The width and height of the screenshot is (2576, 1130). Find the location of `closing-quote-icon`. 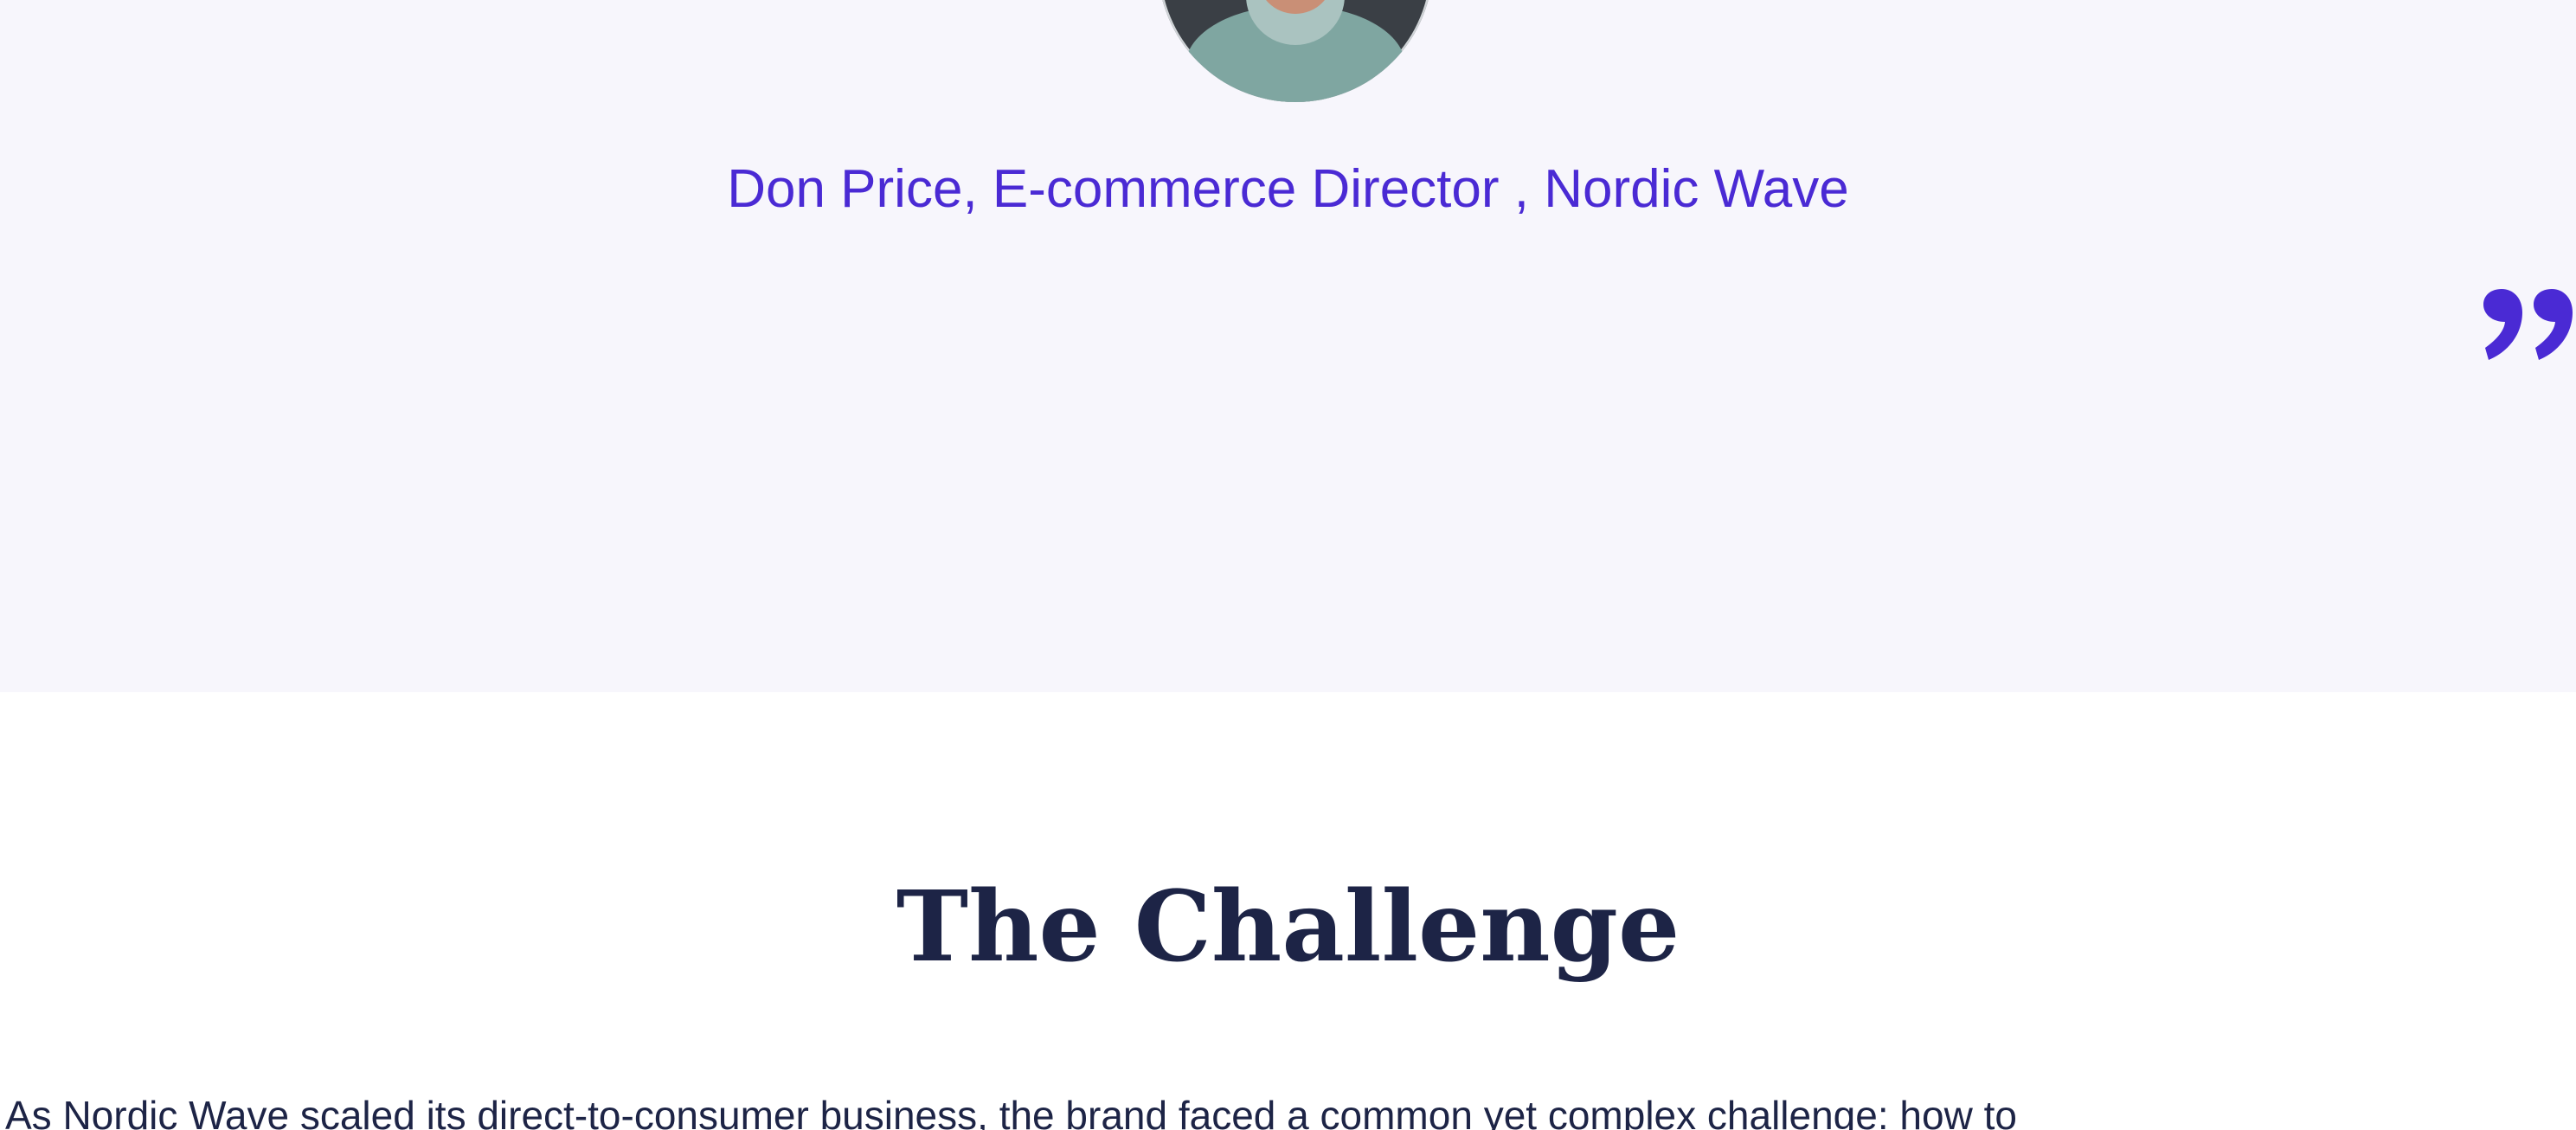

closing-quote-icon is located at coordinates (2528, 324).